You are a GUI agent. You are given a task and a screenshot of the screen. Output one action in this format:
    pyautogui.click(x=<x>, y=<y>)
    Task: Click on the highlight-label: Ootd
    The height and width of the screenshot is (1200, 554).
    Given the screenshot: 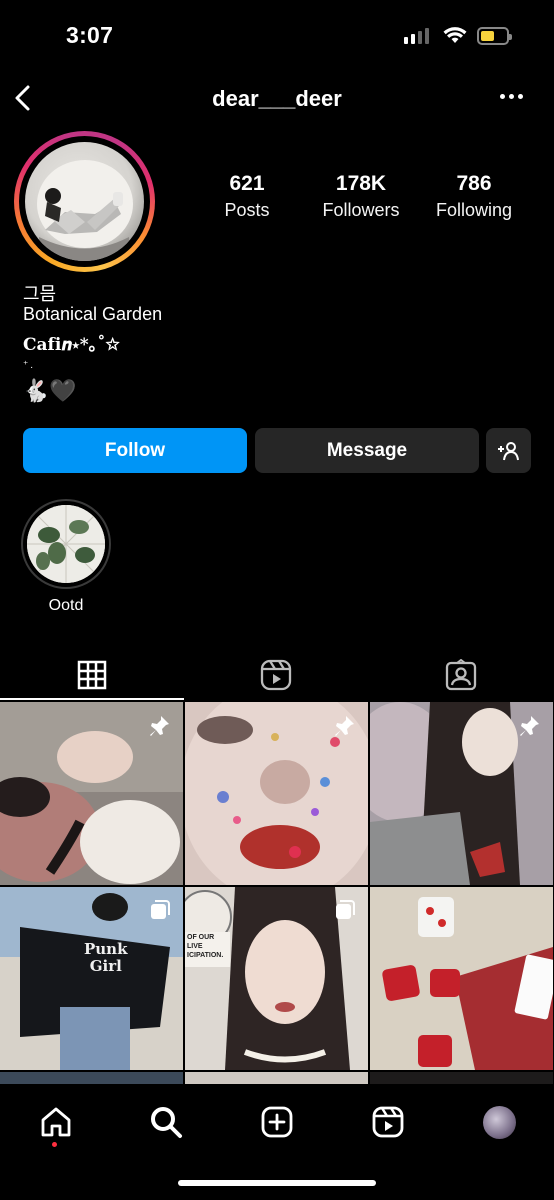 What is the action you would take?
    pyautogui.click(x=66, y=605)
    